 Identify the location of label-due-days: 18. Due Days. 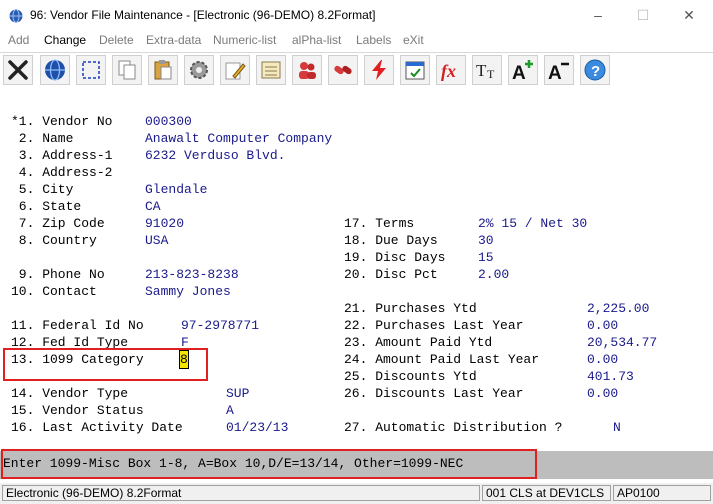
(391, 240).